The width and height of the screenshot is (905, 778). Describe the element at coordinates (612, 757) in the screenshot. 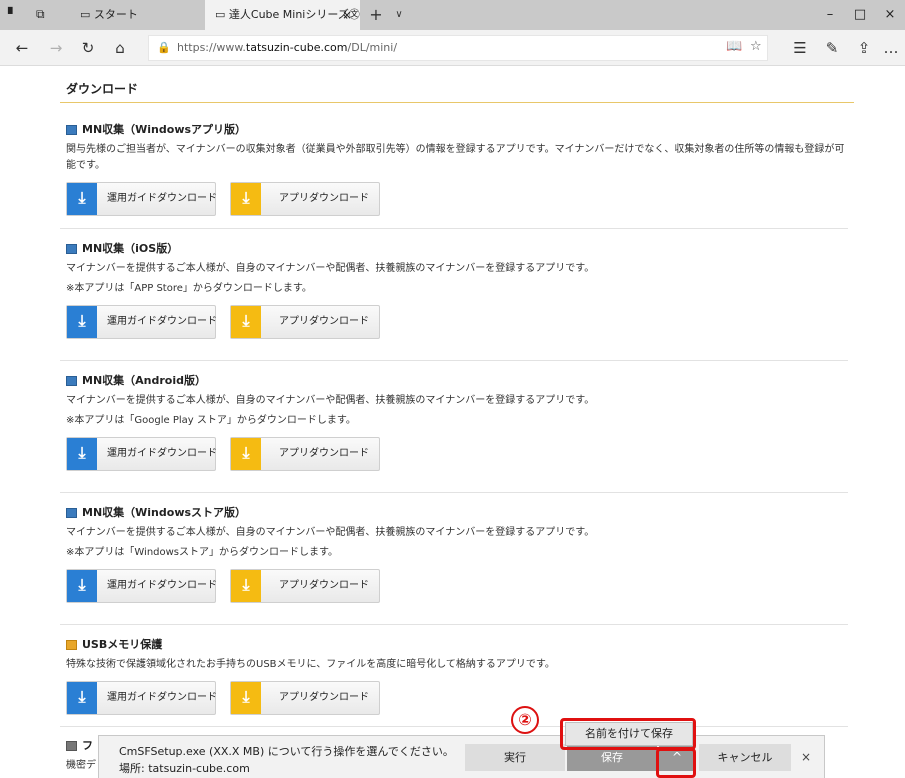

I see `save-button: 保存` at that location.